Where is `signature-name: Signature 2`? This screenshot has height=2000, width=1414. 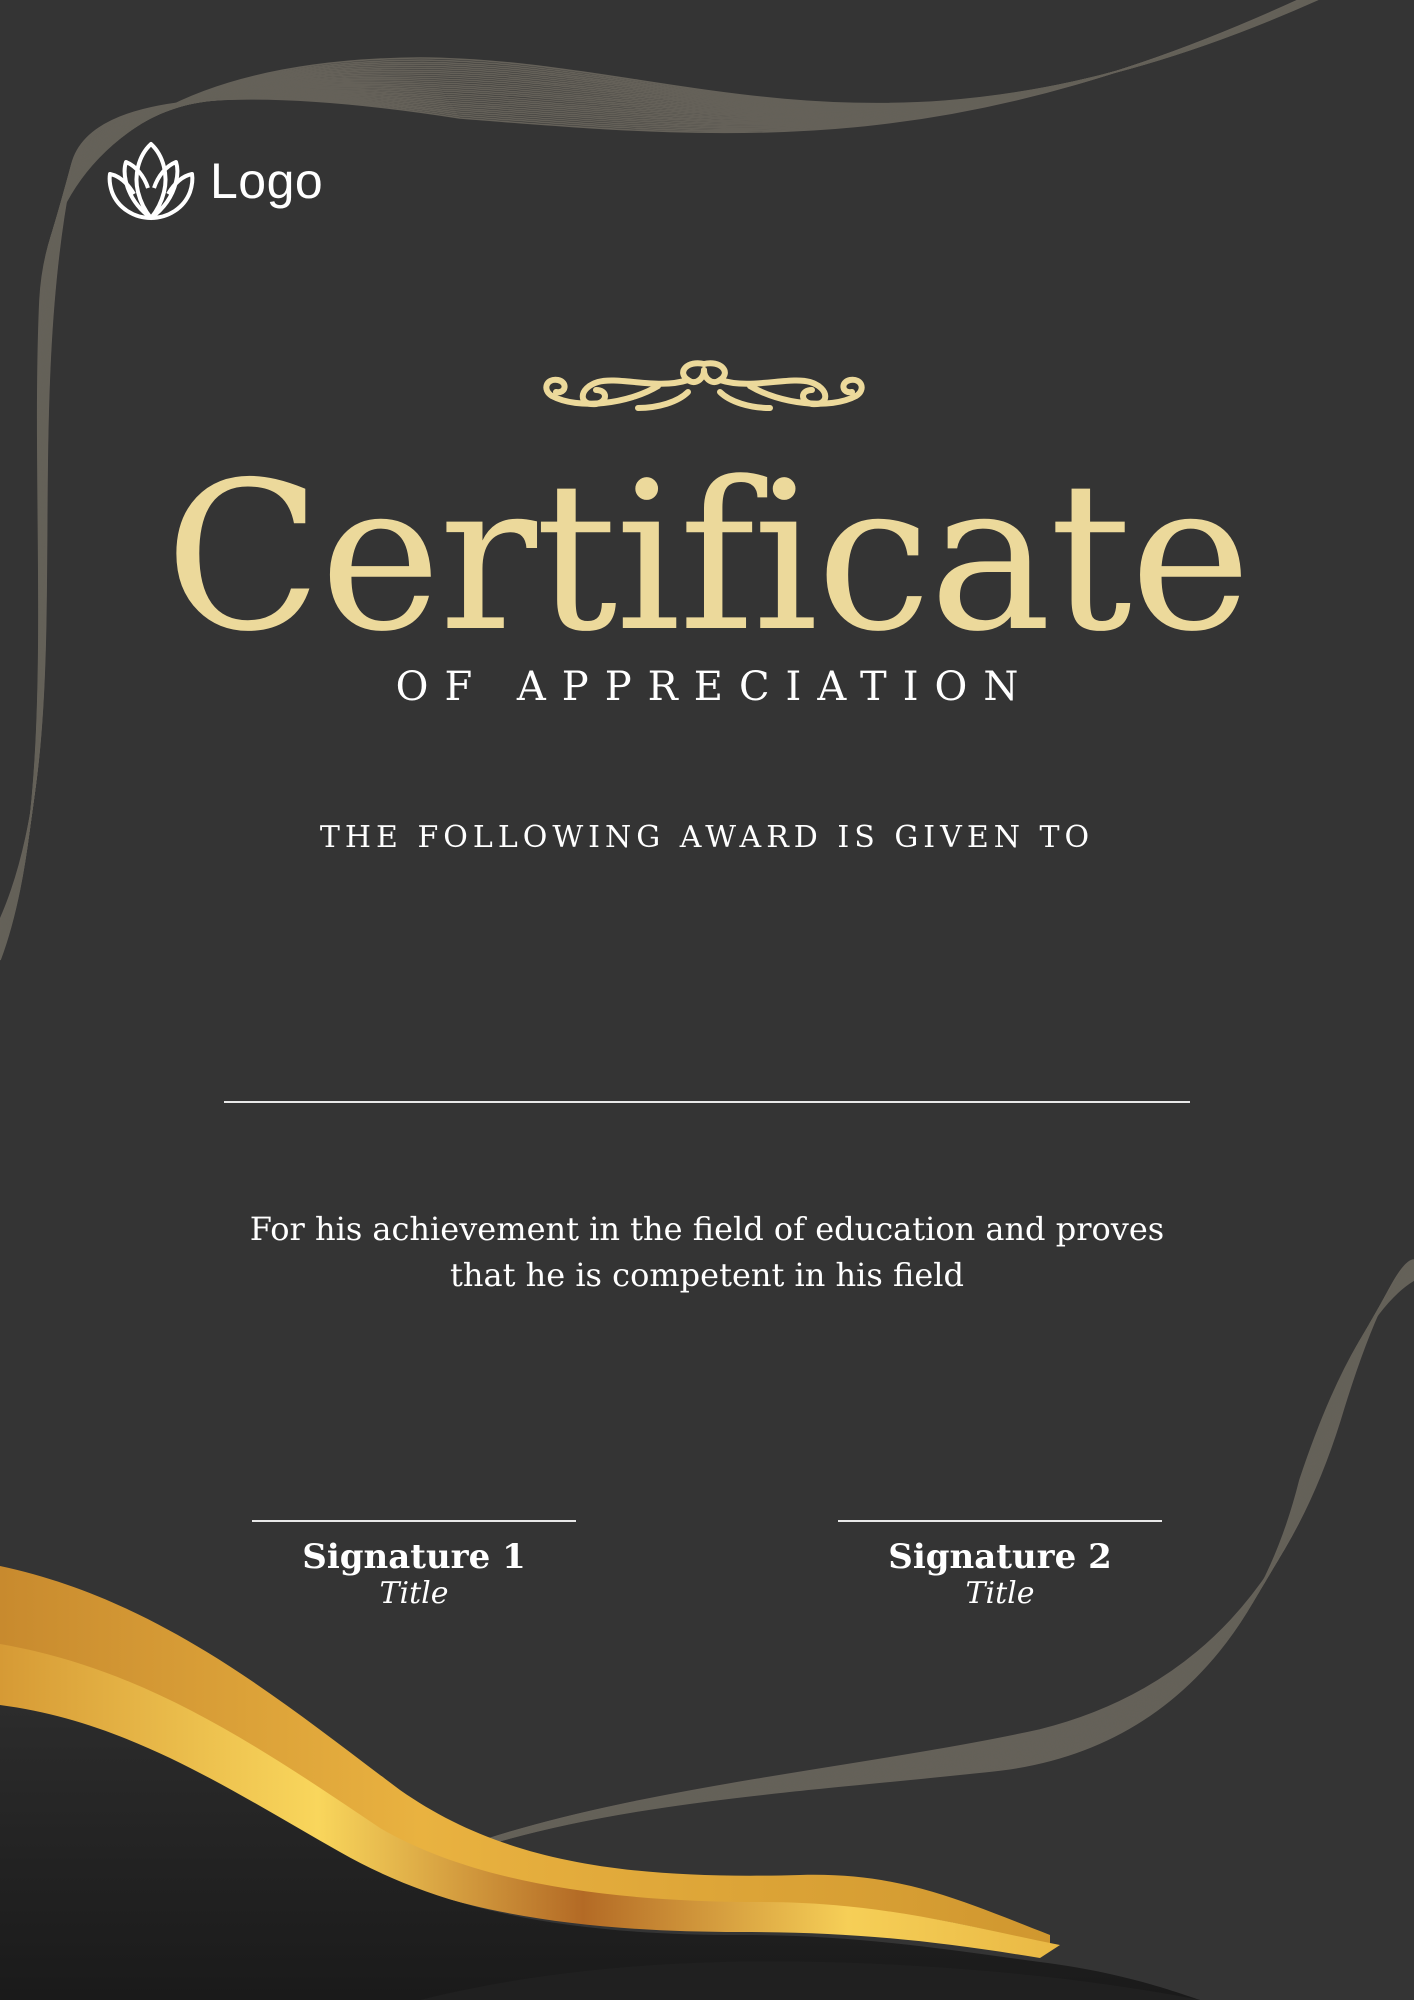 signature-name: Signature 2 is located at coordinates (1000, 1557).